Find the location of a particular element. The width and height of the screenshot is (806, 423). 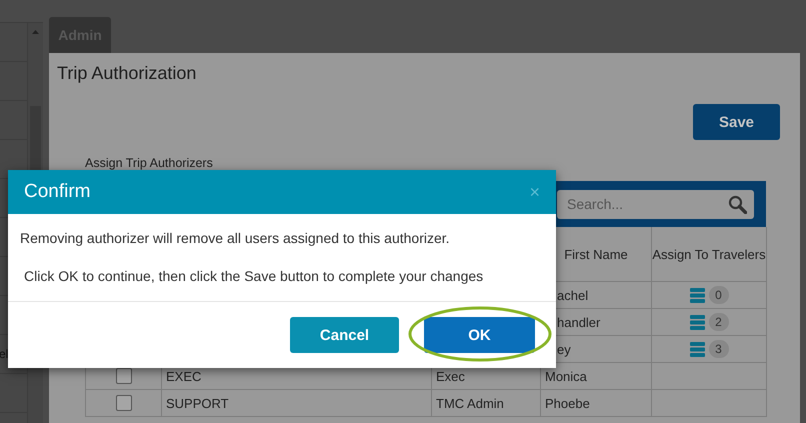

count-badge: 0 is located at coordinates (718, 295).